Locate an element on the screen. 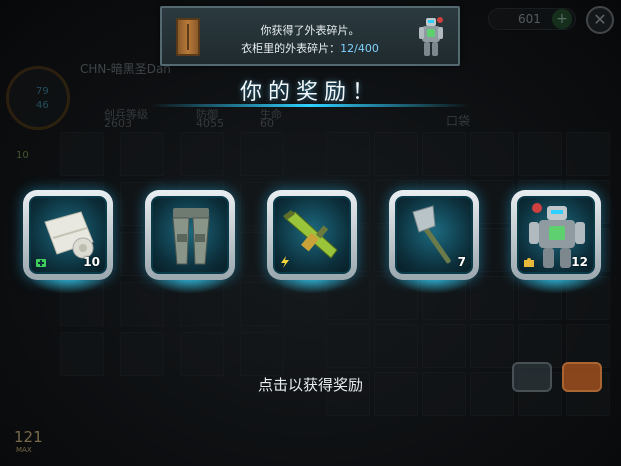 This screenshot has height=466, width=621. reward-title-wrap: 你的奖励！ is located at coordinates (310, 91).